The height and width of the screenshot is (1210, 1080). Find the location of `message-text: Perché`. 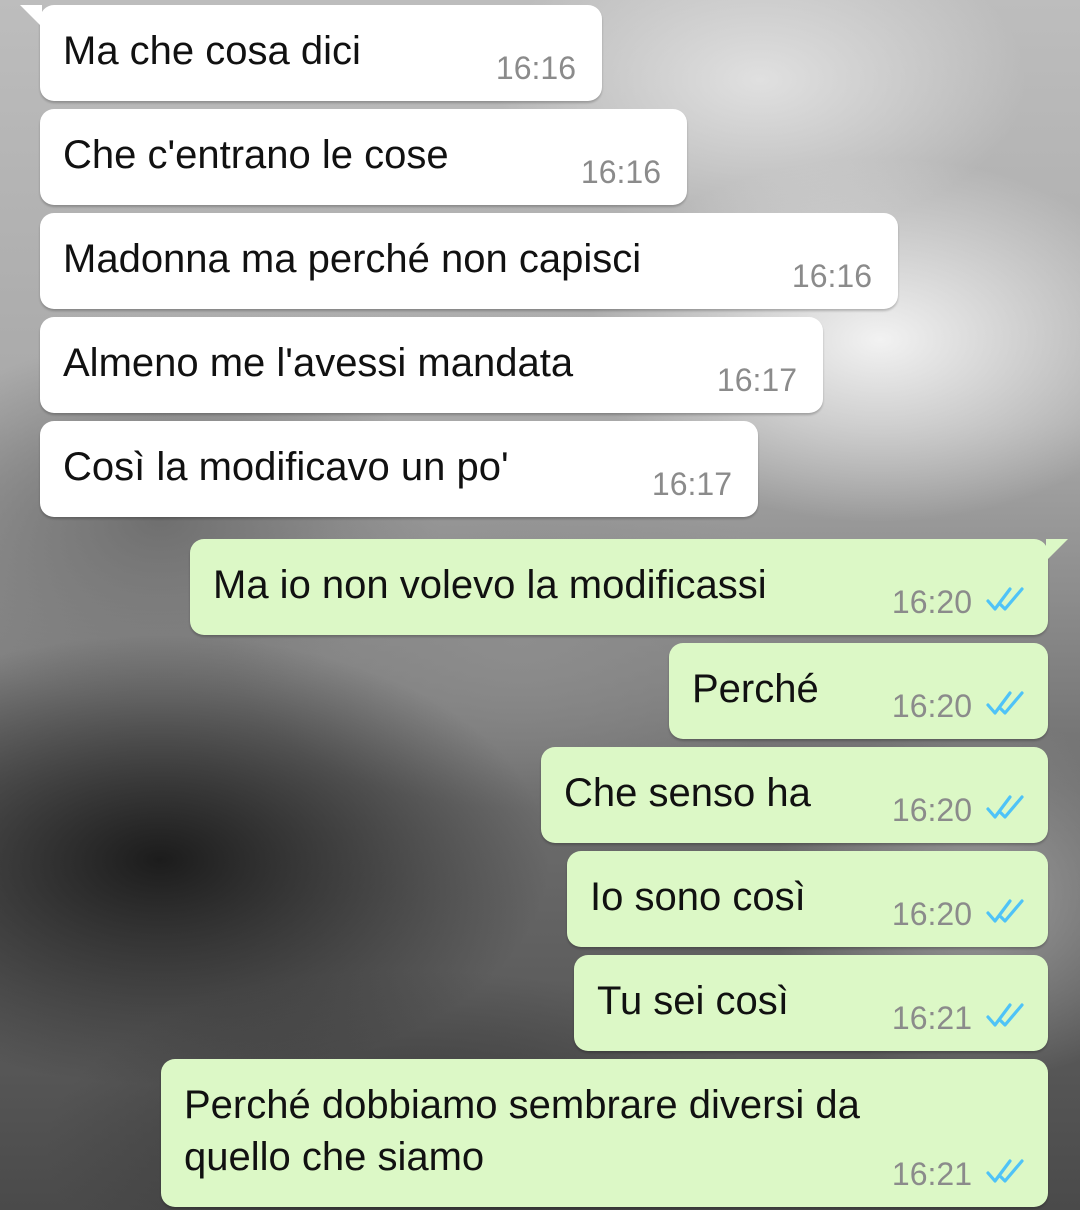

message-text: Perché is located at coordinates (755, 689).